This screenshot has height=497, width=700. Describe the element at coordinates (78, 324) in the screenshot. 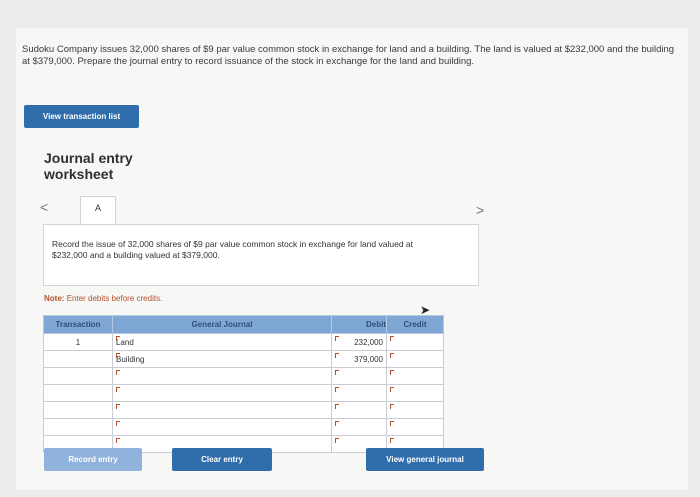

I see `header-transaction: Transaction` at that location.